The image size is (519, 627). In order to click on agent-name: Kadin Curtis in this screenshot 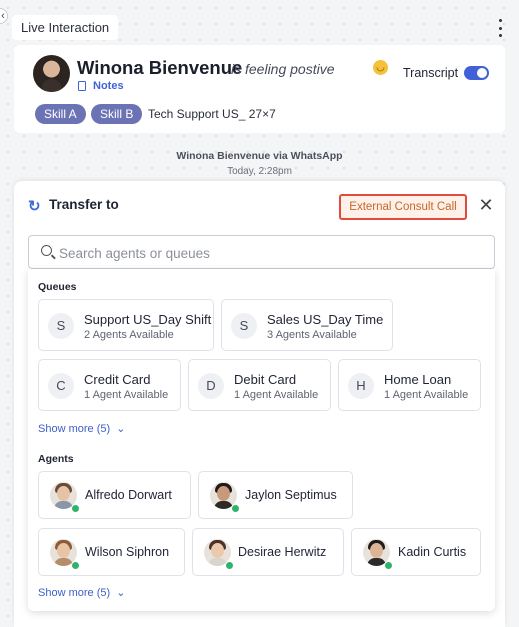, I will do `click(432, 552)`.